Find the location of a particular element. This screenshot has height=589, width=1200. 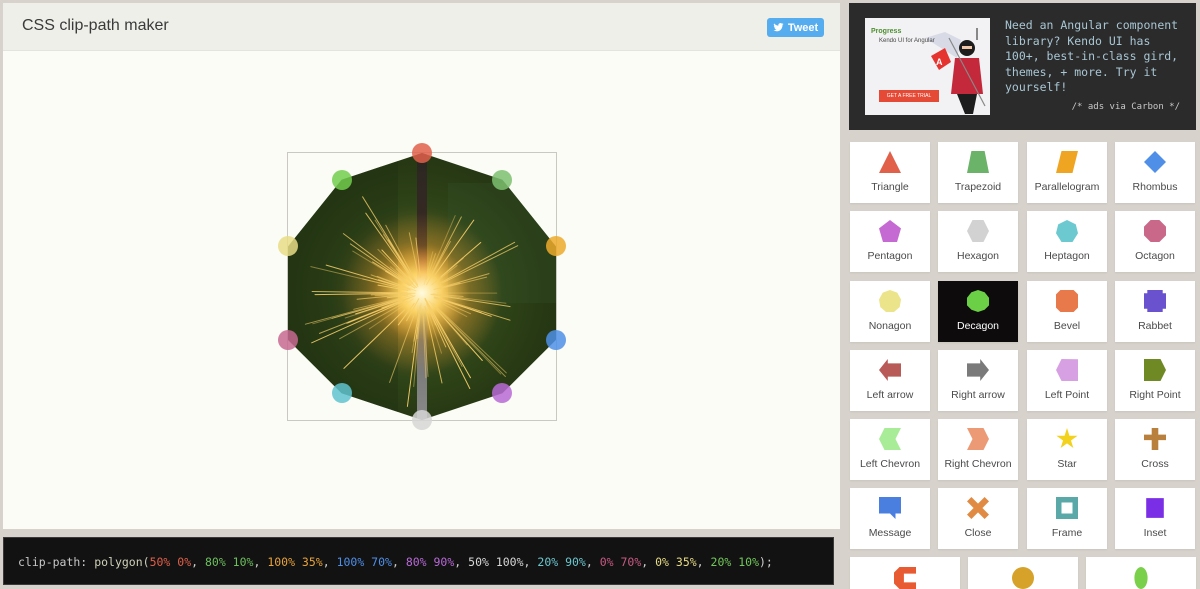

shape-button-rabbet: Rabbet is located at coordinates (1155, 311).